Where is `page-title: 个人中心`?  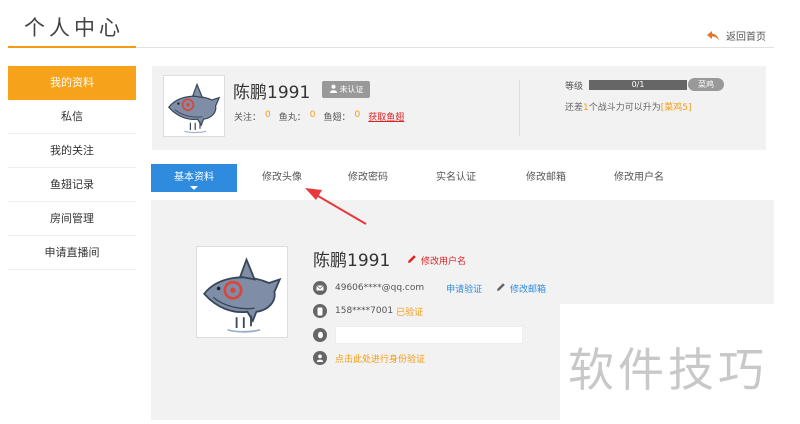 page-title: 个人中心 is located at coordinates (74, 28).